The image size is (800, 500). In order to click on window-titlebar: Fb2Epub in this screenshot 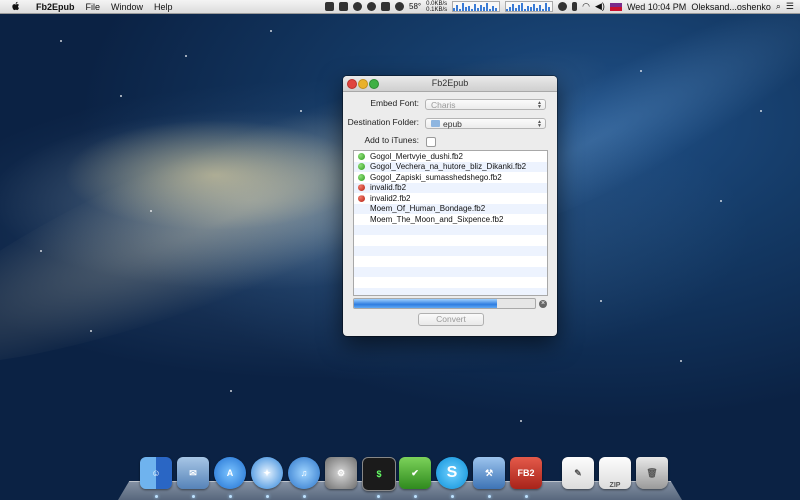, I will do `click(450, 84)`.